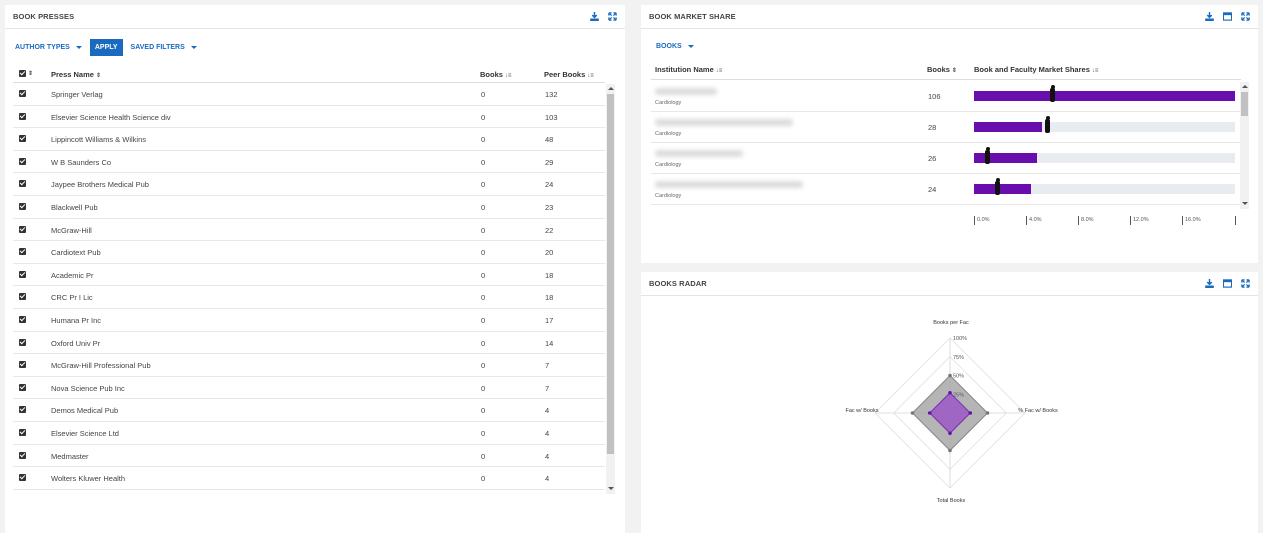  What do you see at coordinates (74, 207) in the screenshot?
I see `press-name: Blackwell Pub` at bounding box center [74, 207].